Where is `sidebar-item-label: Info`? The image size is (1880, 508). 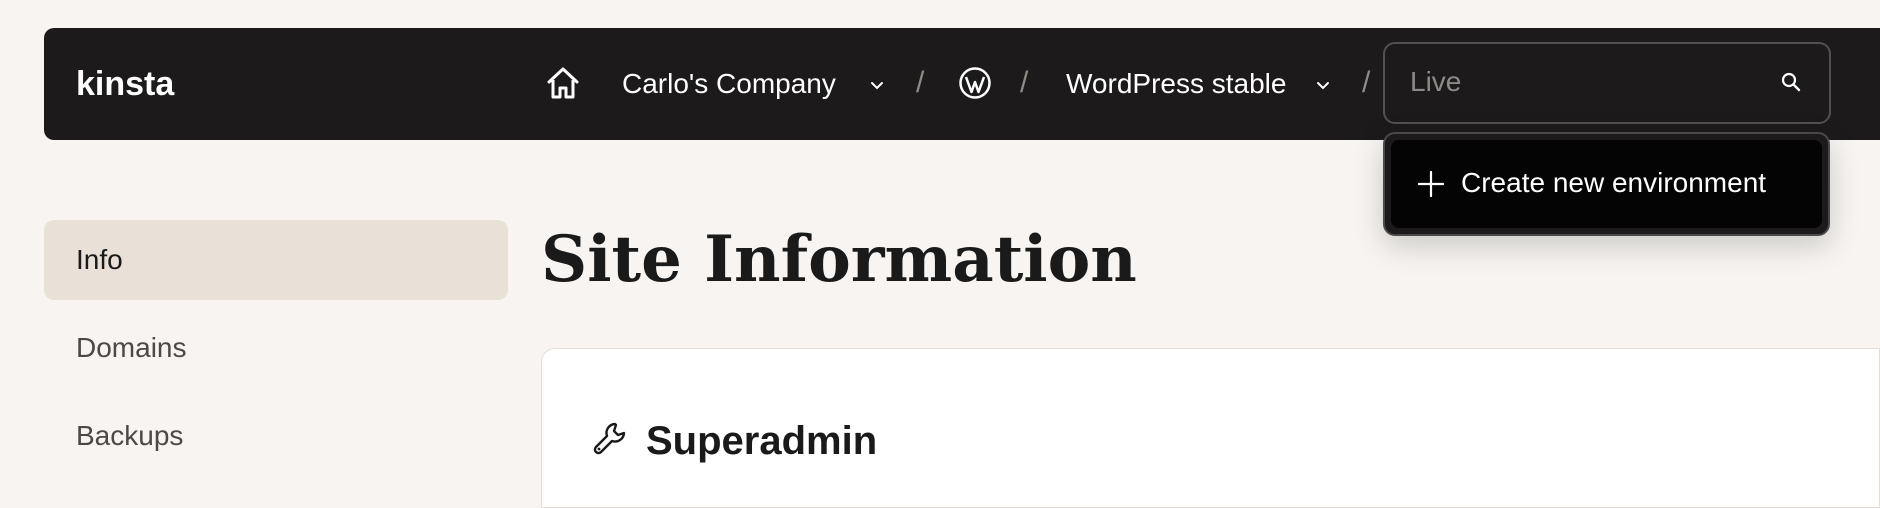 sidebar-item-label: Info is located at coordinates (99, 259).